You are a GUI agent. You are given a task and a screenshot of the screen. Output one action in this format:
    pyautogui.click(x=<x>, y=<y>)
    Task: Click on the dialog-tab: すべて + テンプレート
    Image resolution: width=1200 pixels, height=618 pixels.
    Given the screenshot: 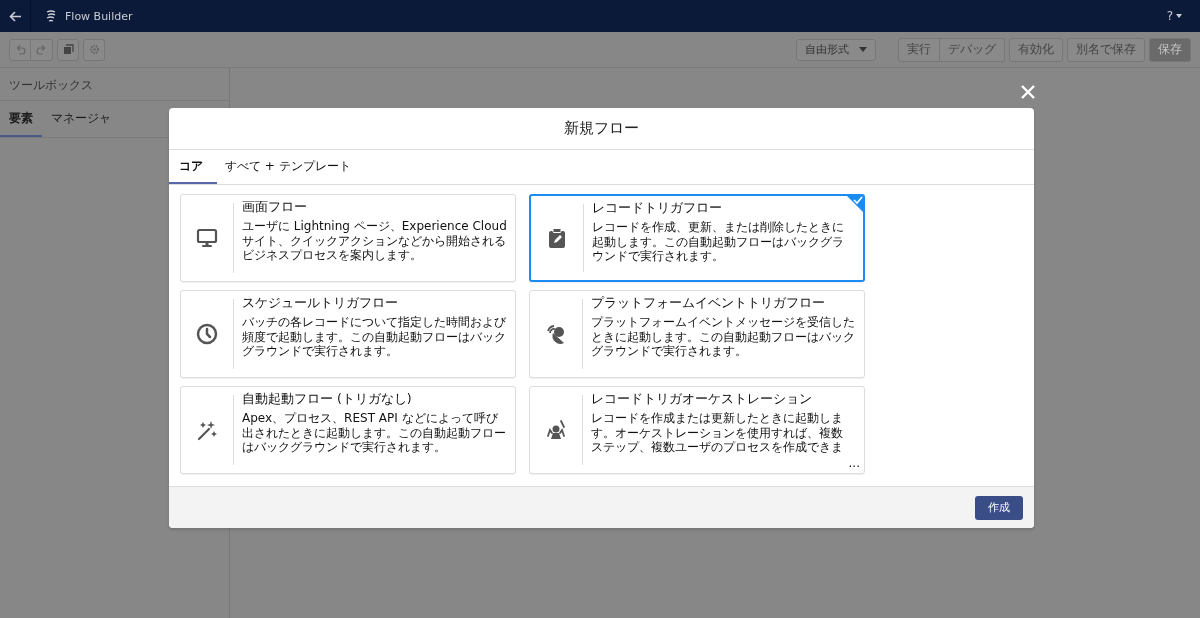 What is the action you would take?
    pyautogui.click(x=288, y=167)
    